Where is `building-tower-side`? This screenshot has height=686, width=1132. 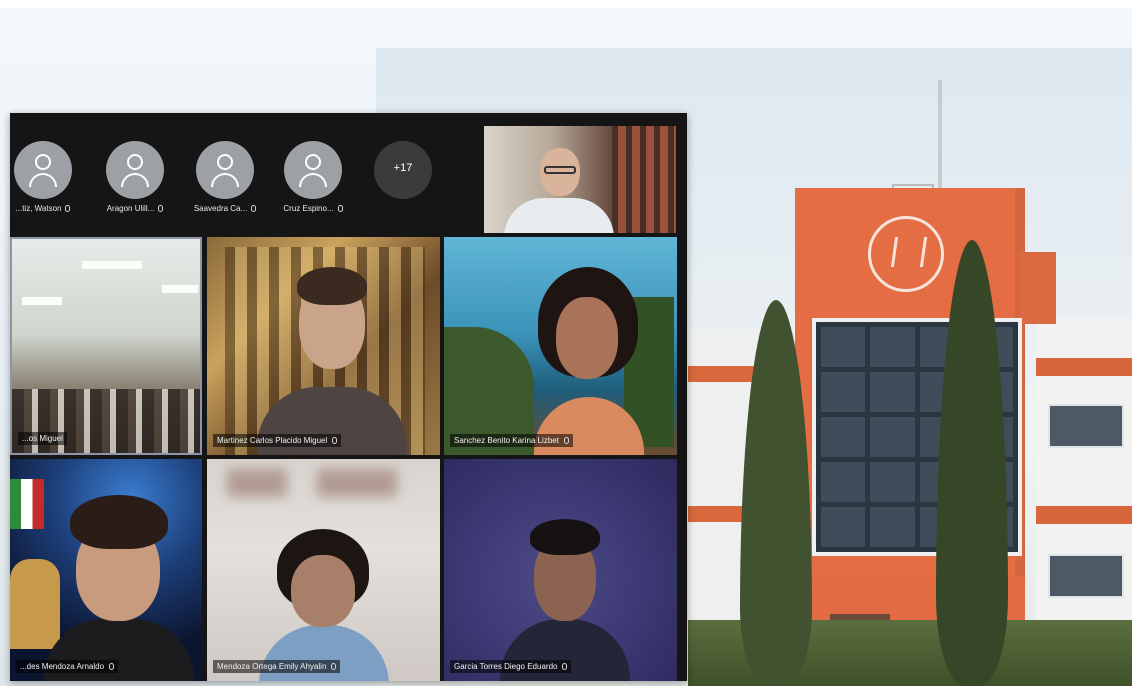
building-tower-side is located at coordinates (1038, 288).